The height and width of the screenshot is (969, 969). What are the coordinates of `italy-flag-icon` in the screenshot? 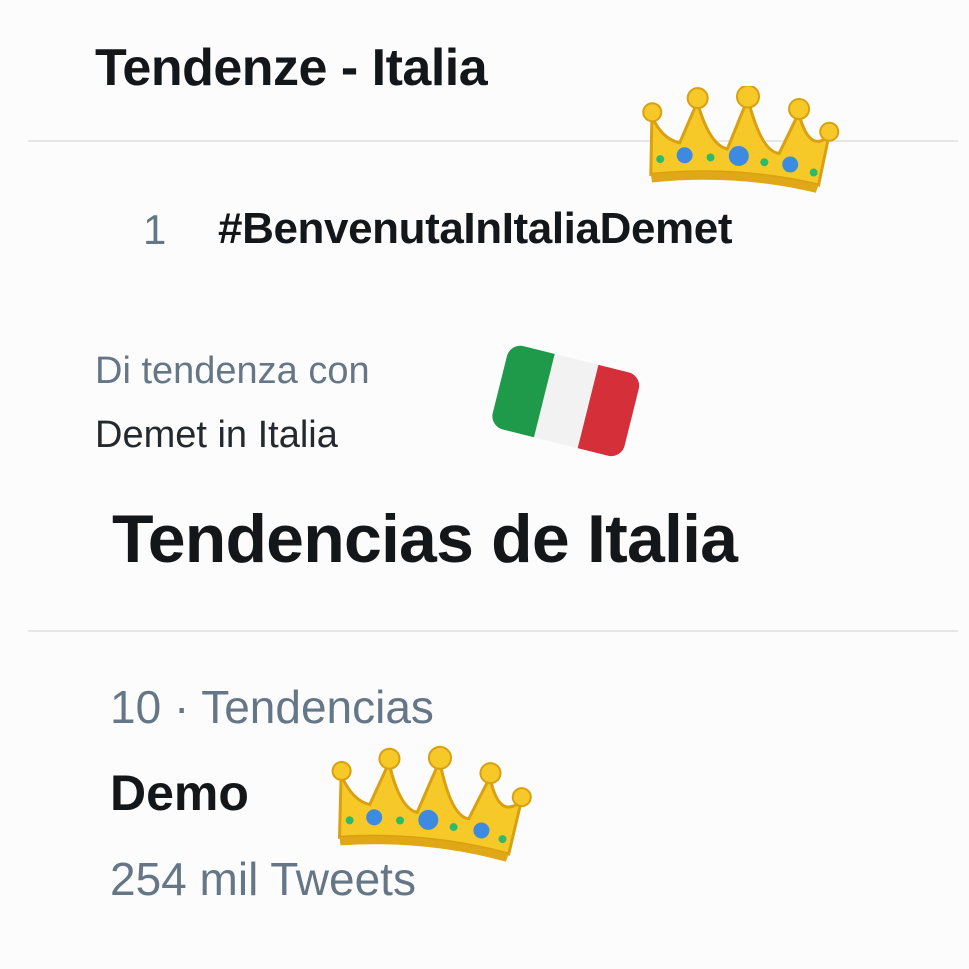 It's located at (566, 400).